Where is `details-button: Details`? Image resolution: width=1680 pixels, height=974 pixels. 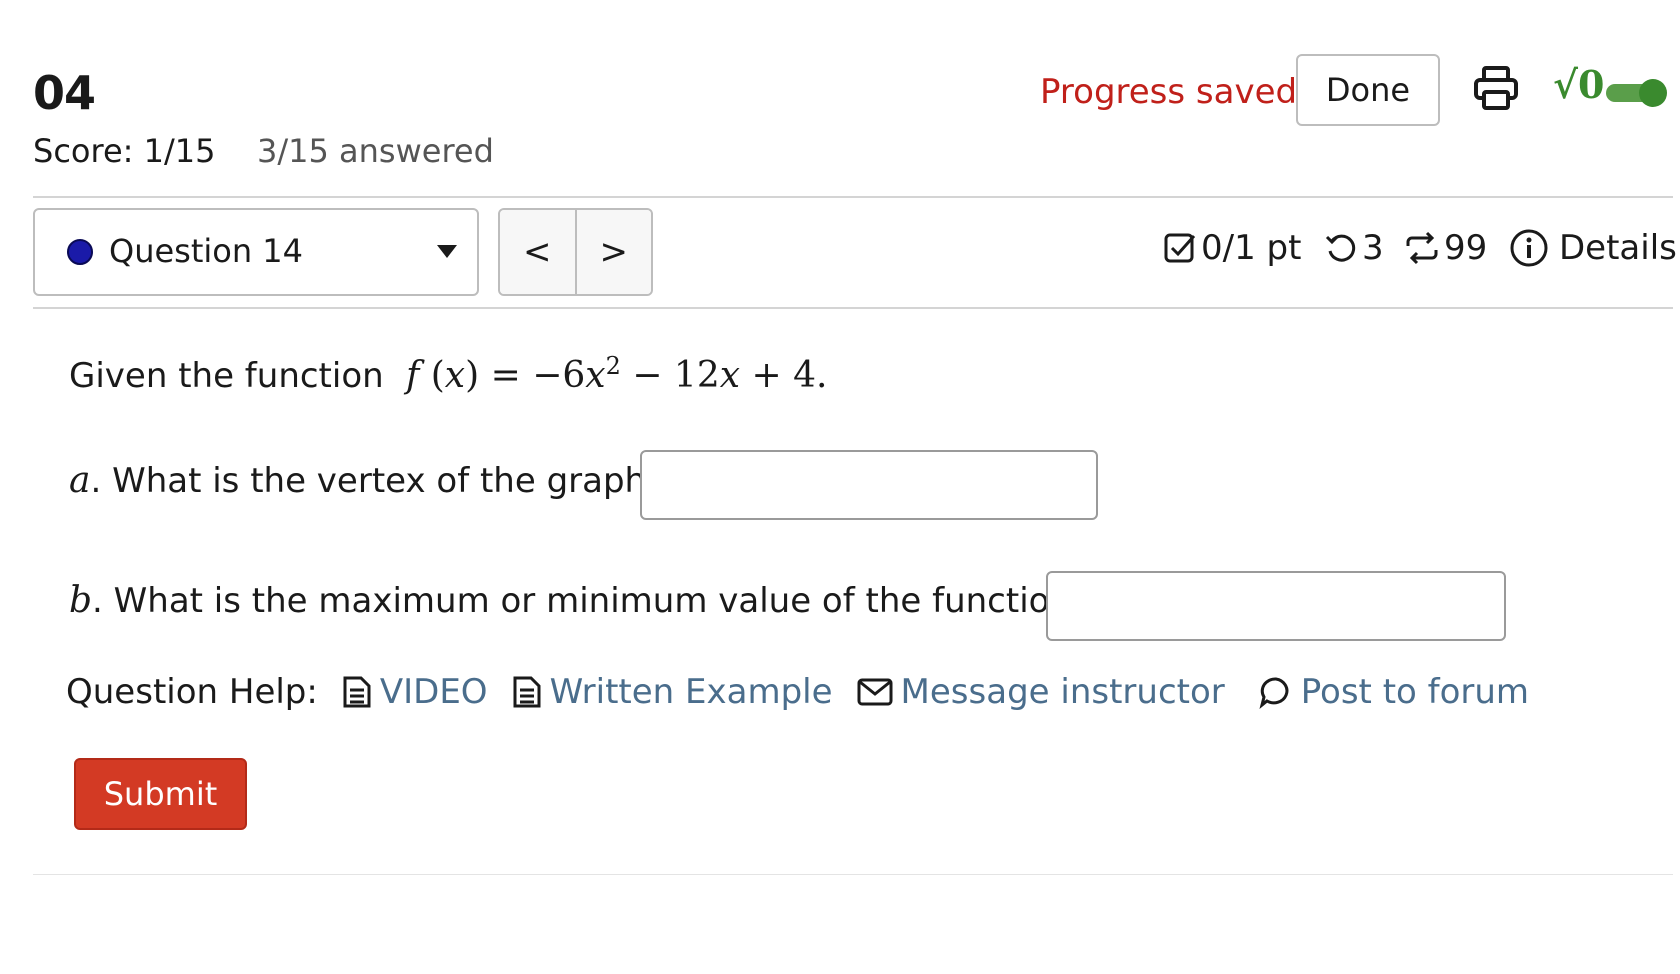
details-button: Details is located at coordinates (1593, 248).